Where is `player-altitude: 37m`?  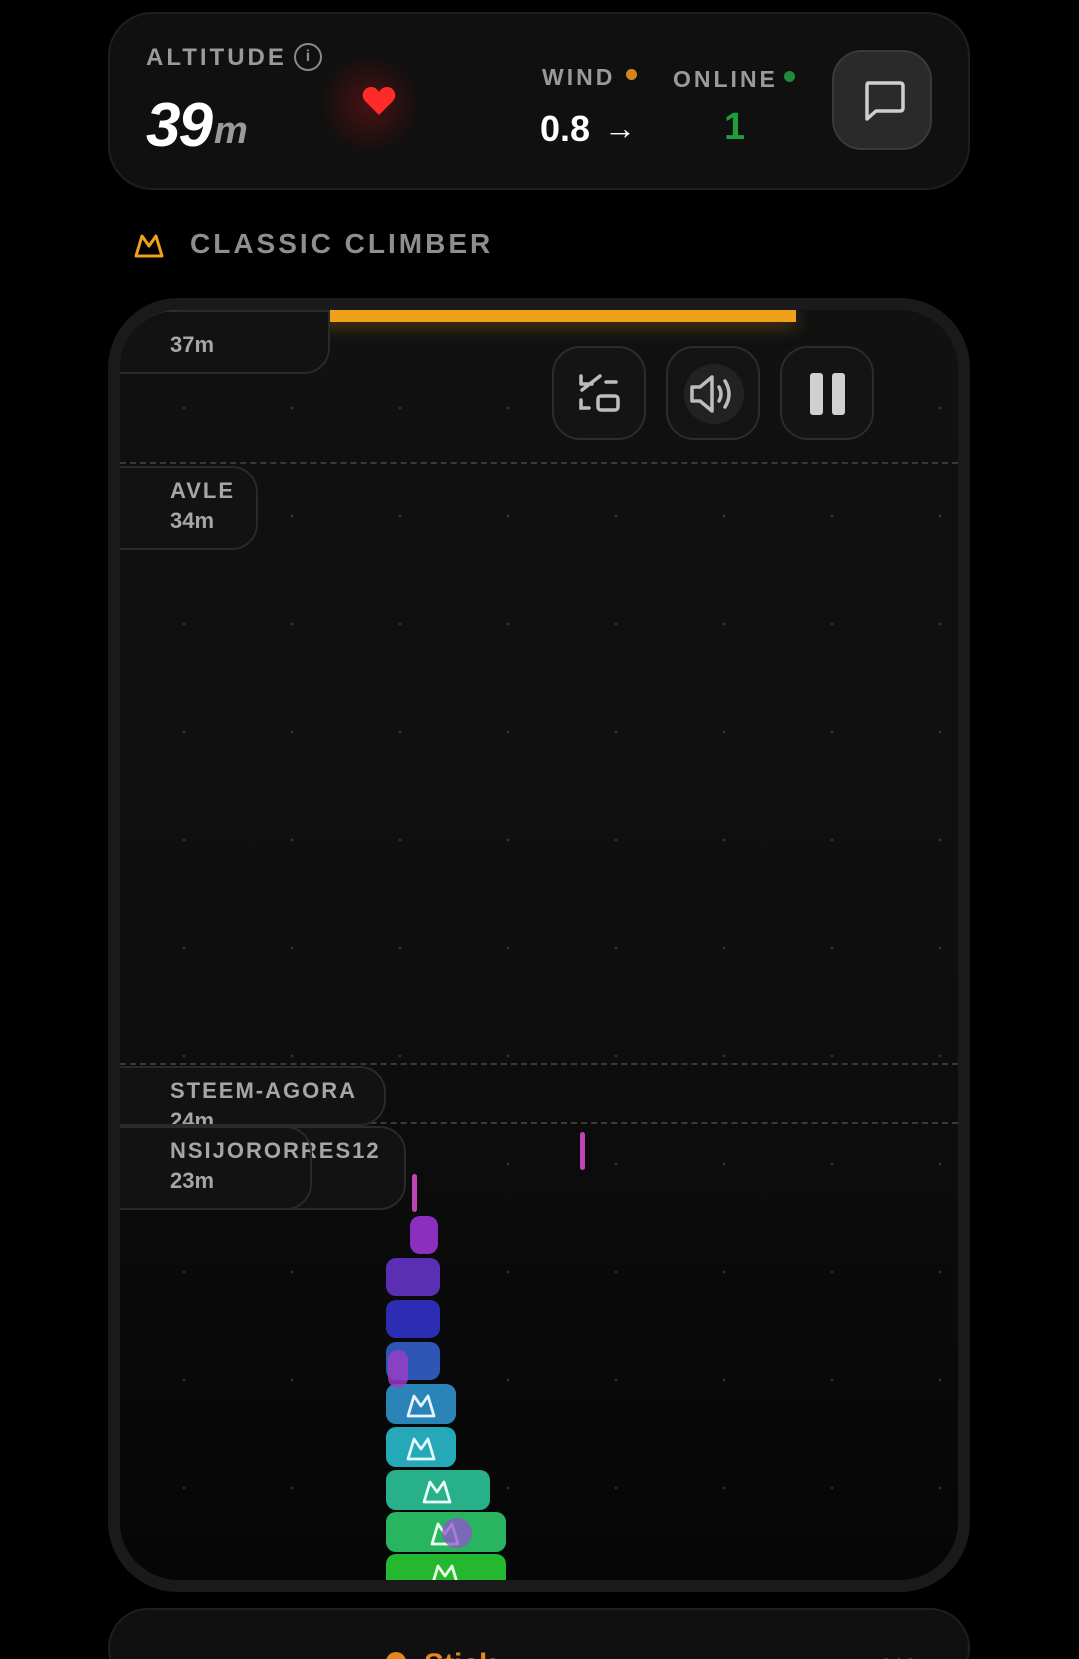 player-altitude: 37m is located at coordinates (192, 344).